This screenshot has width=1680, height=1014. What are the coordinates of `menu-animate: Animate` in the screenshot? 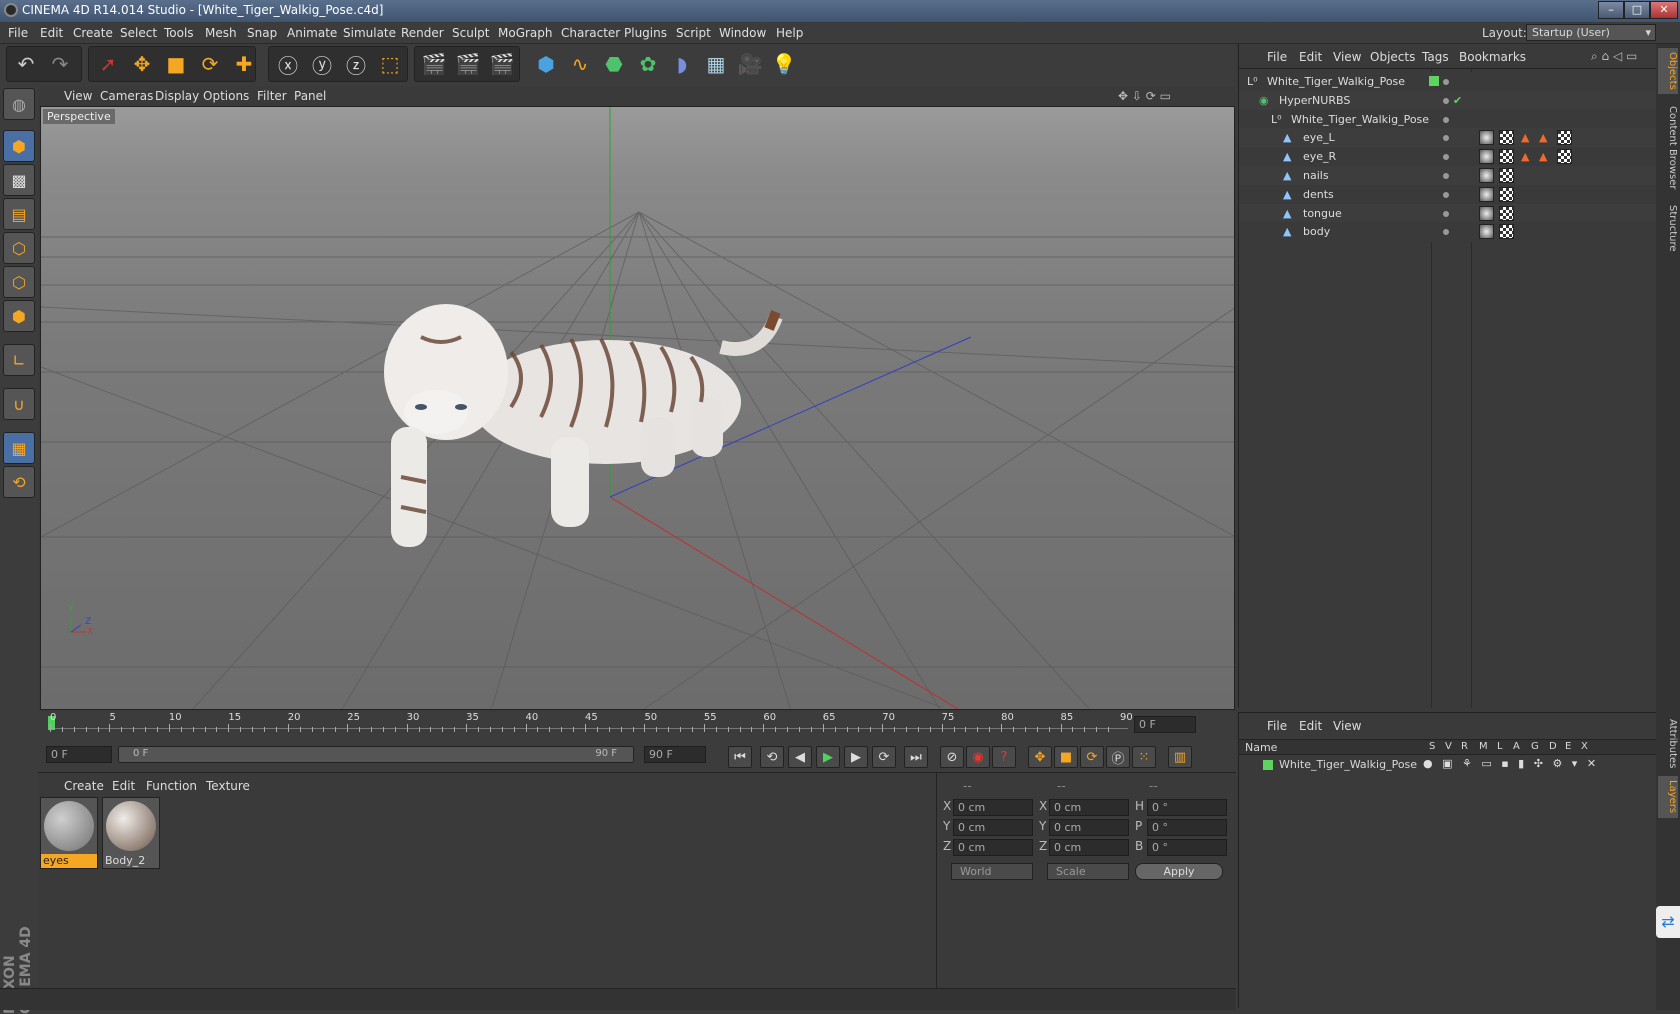 It's located at (312, 33).